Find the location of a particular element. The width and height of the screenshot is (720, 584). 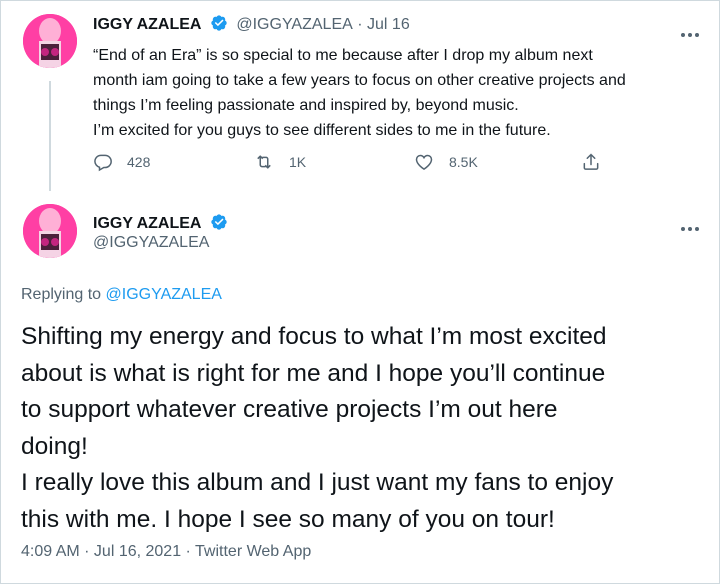

share-button is located at coordinates (598, 162).